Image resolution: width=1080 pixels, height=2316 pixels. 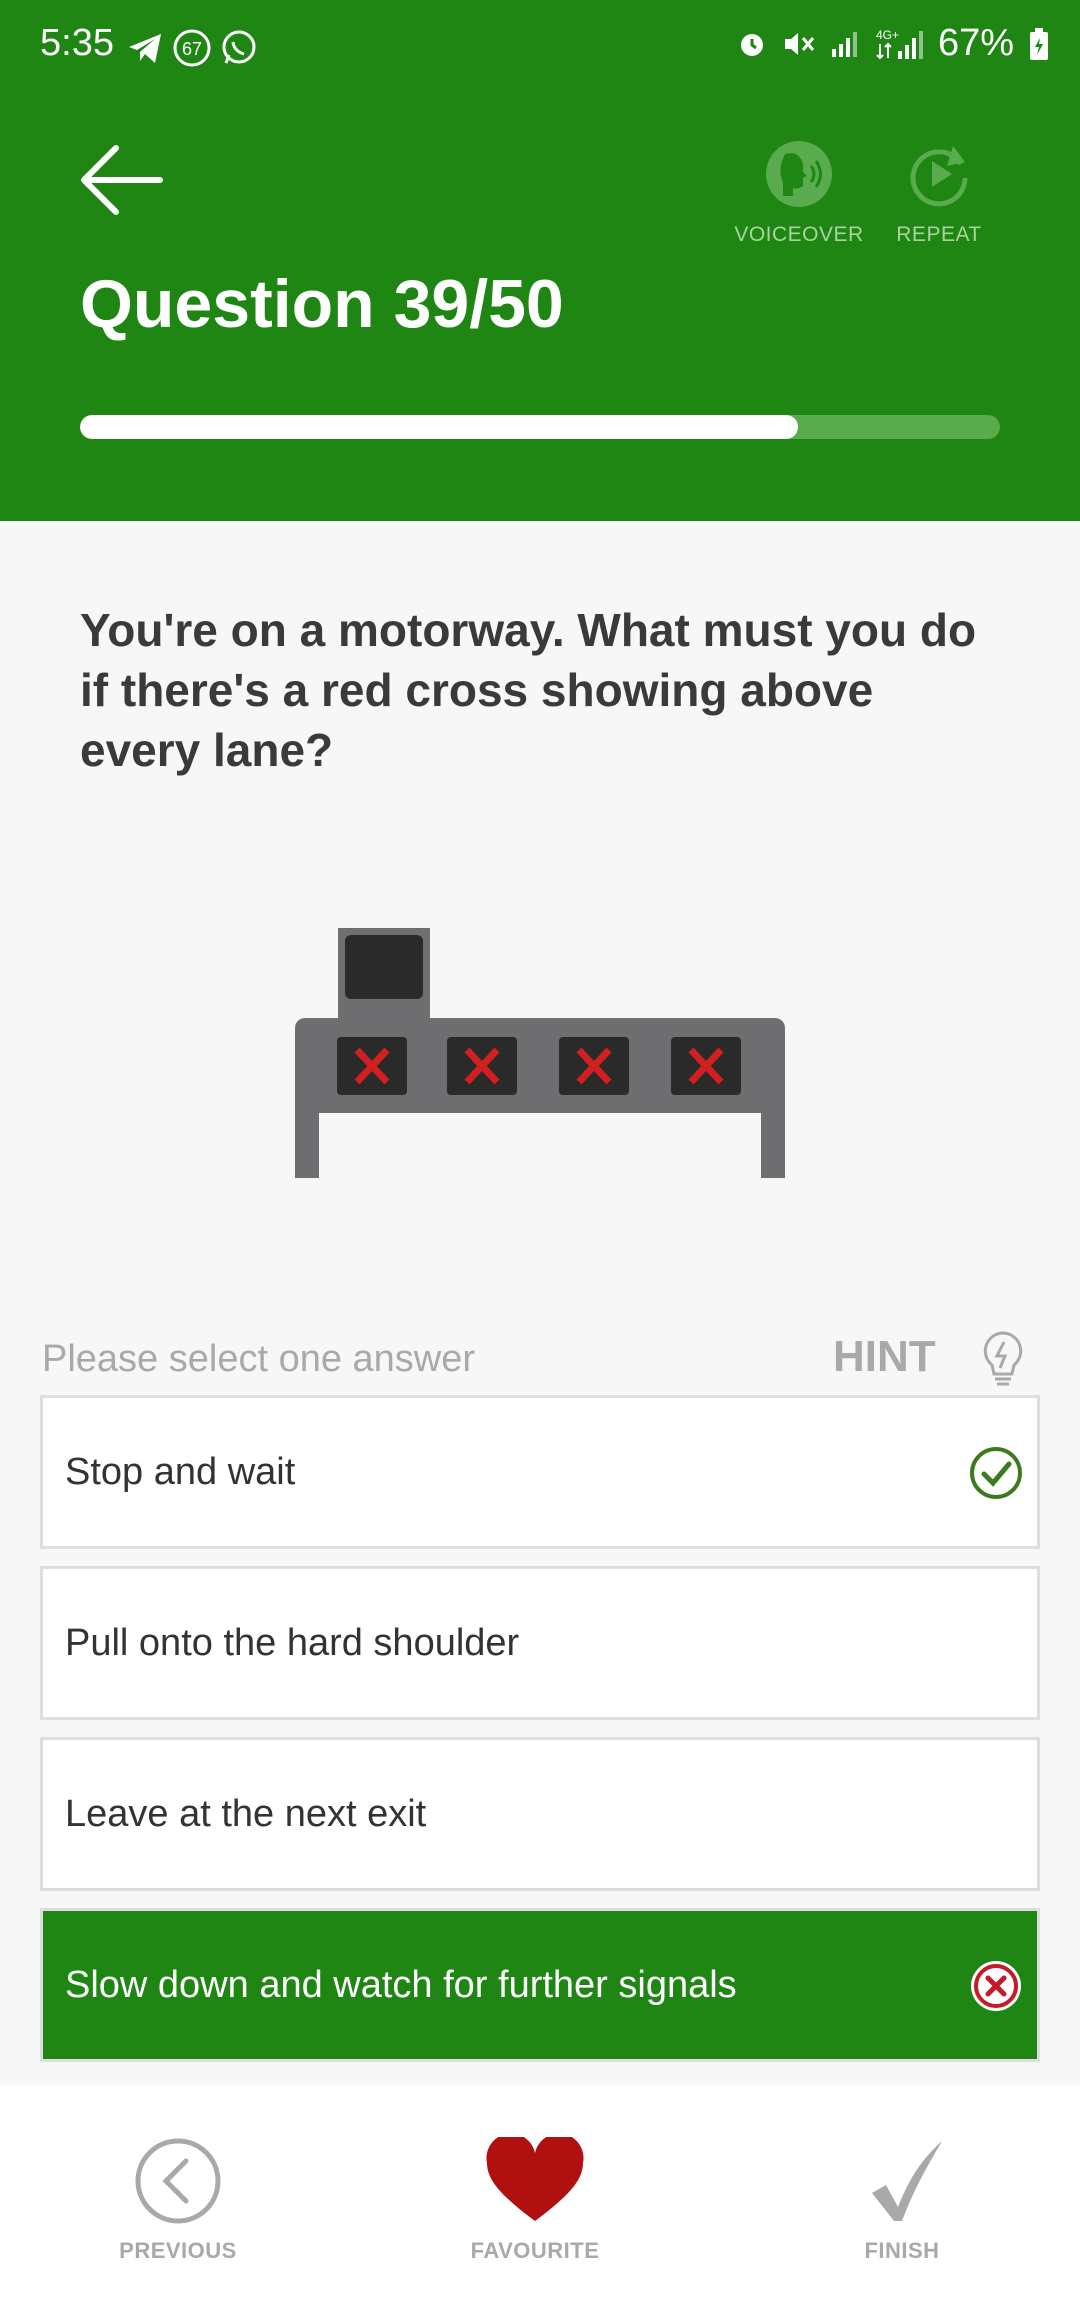 I want to click on quiz-progress-bar, so click(x=540, y=427).